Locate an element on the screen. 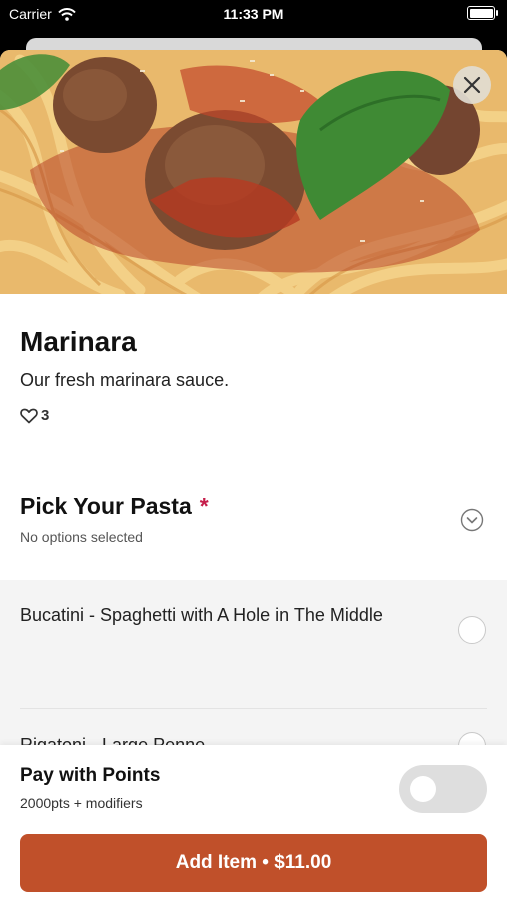 The image size is (507, 900). modifier-group-title: Pick Your Pasta * is located at coordinates (114, 506).